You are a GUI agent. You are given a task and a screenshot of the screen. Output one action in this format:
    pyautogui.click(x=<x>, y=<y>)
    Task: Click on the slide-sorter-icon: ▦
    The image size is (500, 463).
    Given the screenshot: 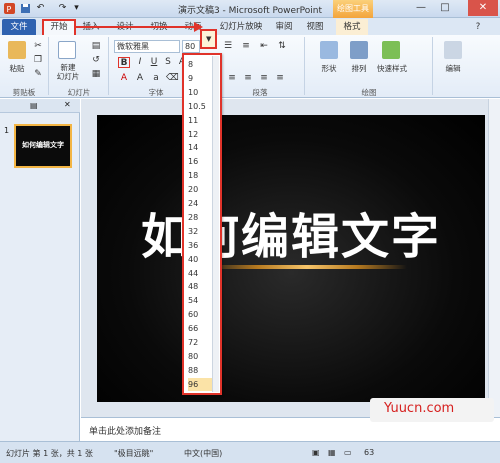 What is the action you would take?
    pyautogui.click(x=332, y=452)
    